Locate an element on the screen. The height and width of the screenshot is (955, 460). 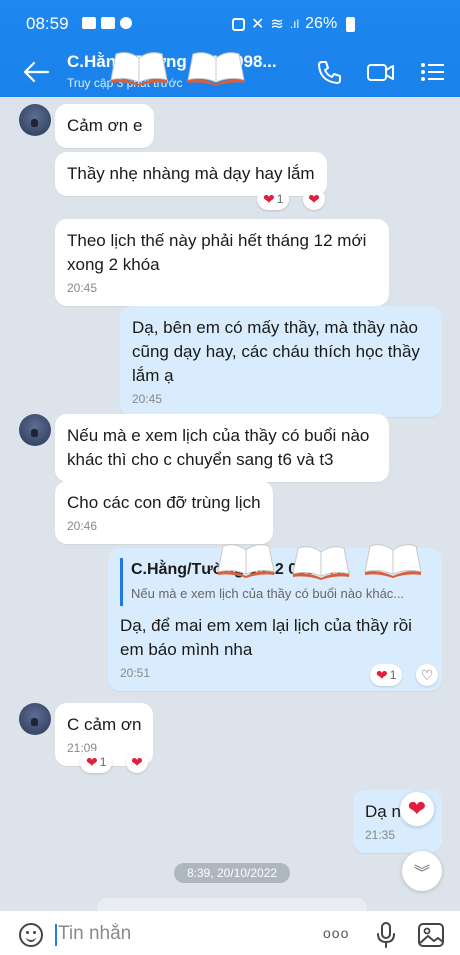
message-text: cũng dạy hay, các cháu thích học thầy is located at coordinates (276, 351).